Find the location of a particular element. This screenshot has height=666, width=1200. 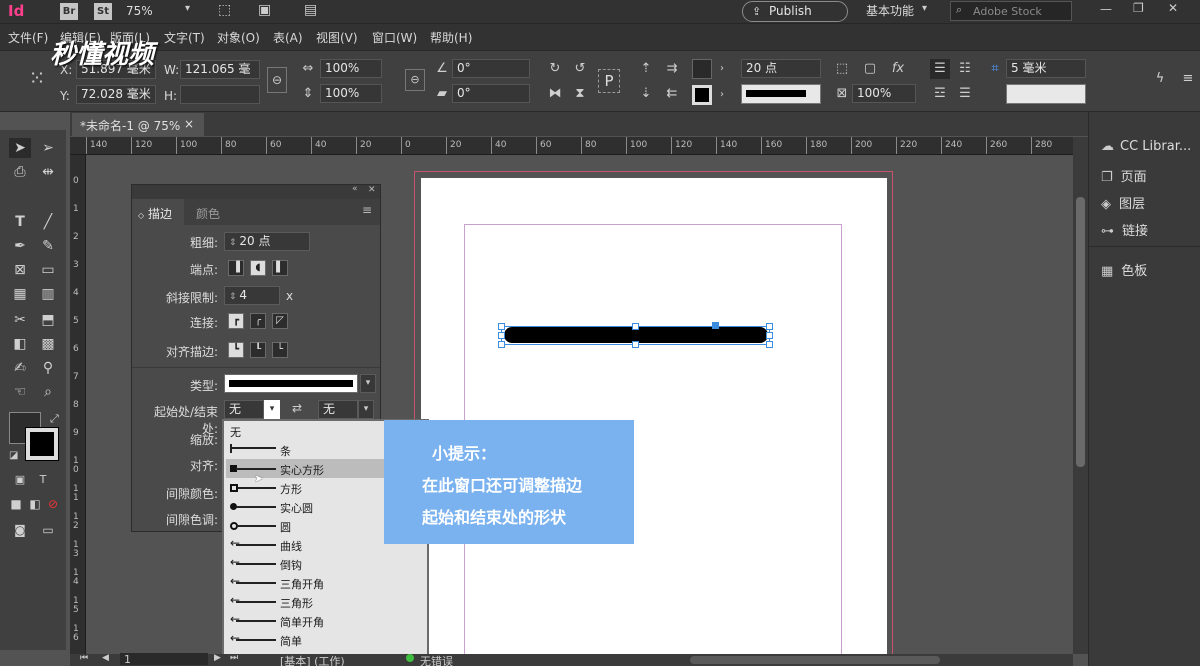

stroke-type-chevron-icon: ▾ is located at coordinates (368, 383).